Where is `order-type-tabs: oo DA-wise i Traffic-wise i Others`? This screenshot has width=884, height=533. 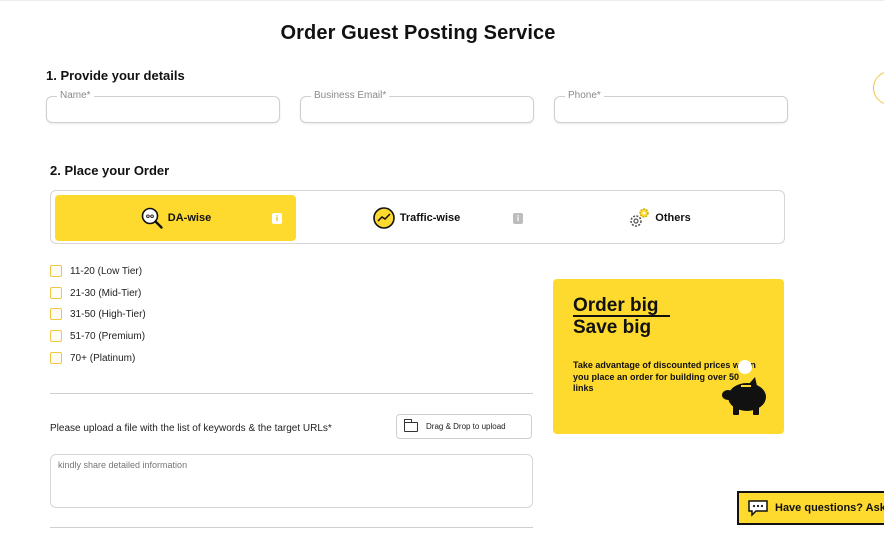
order-type-tabs: oo DA-wise i Traffic-wise i Others is located at coordinates (417, 217).